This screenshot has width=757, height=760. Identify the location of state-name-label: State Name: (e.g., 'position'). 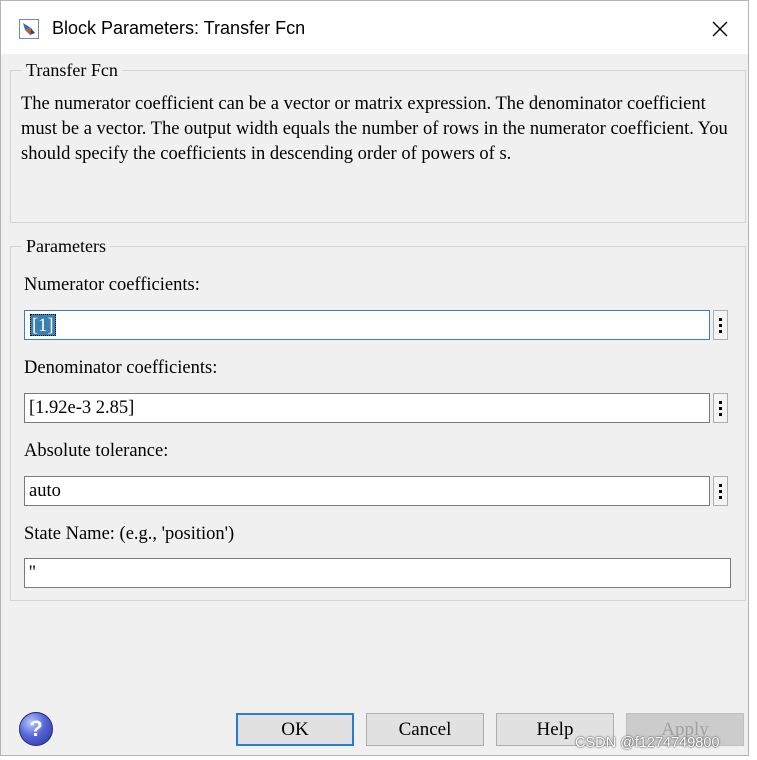
(129, 534).